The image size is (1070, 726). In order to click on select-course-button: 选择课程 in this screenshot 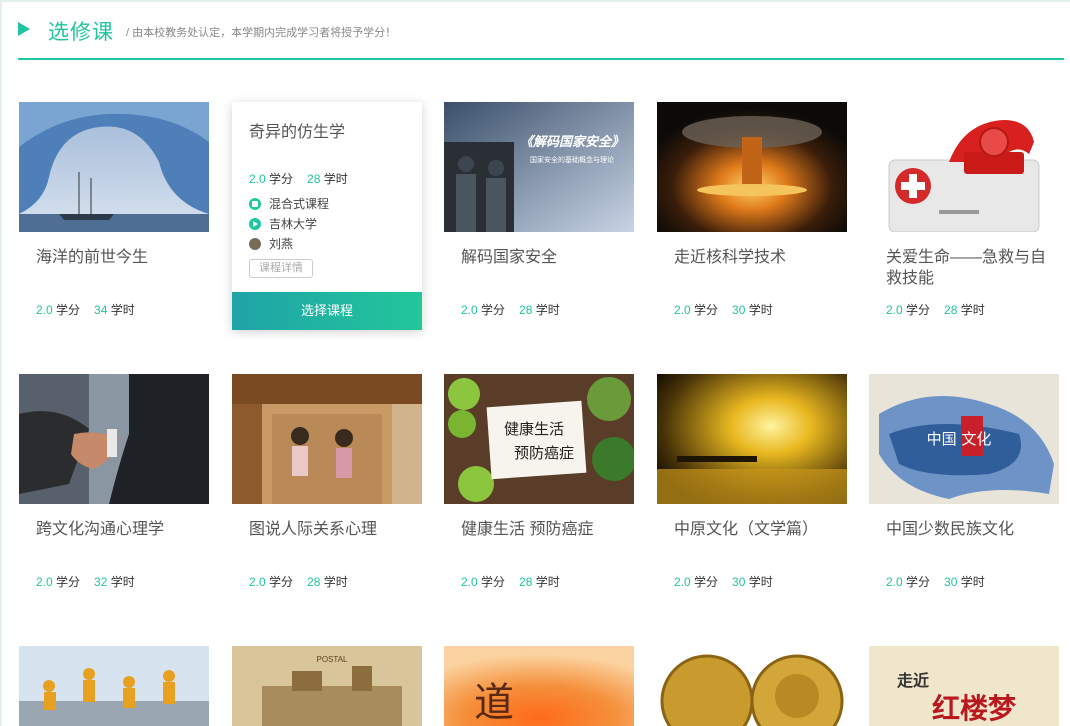, I will do `click(327, 311)`.